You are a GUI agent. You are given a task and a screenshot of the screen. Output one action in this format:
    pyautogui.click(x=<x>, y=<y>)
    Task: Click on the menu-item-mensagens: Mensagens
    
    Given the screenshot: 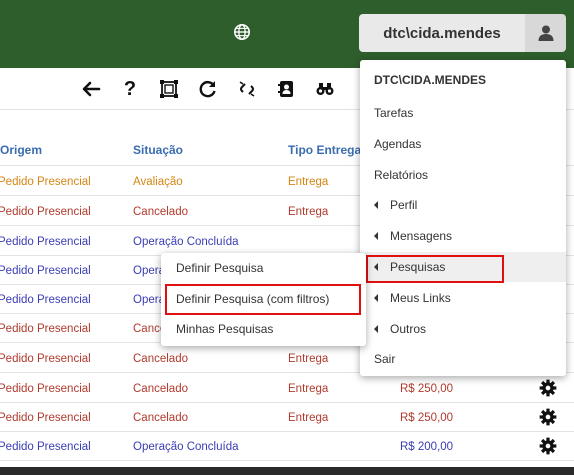 What is the action you would take?
    pyautogui.click(x=463, y=236)
    